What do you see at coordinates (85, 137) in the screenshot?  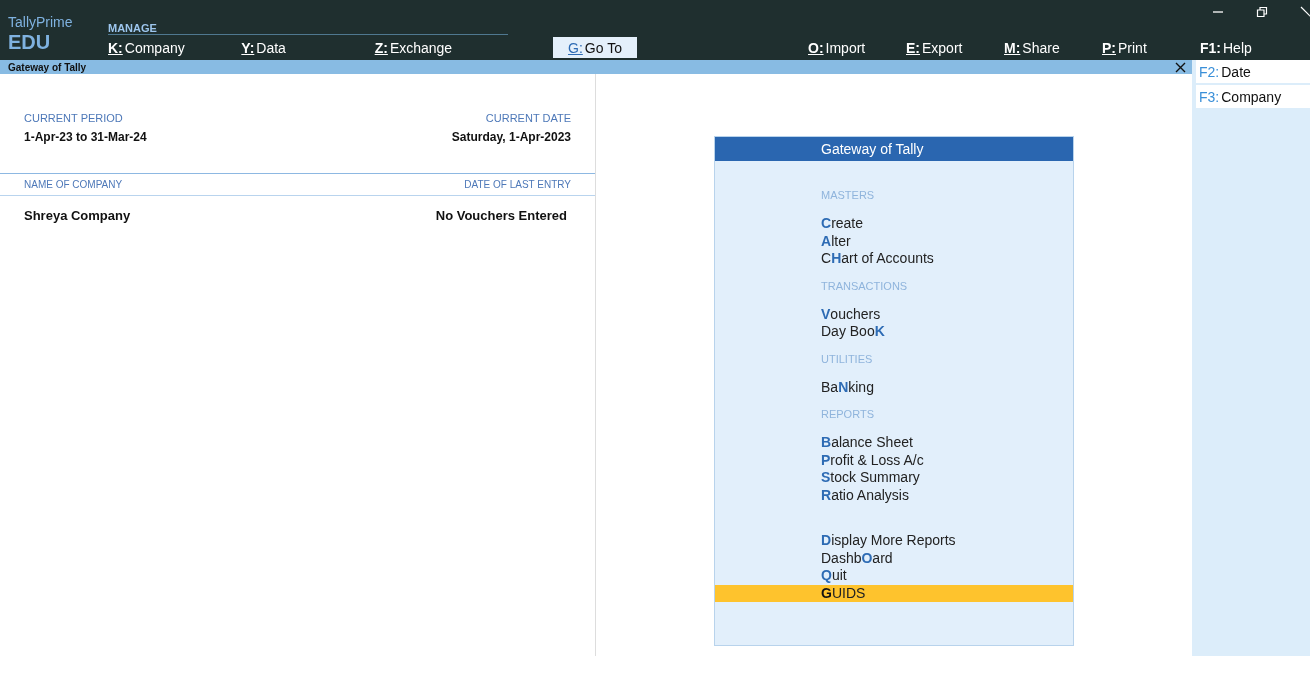 I see `period-value: 1-Apr-23 to 31-Mar-24` at bounding box center [85, 137].